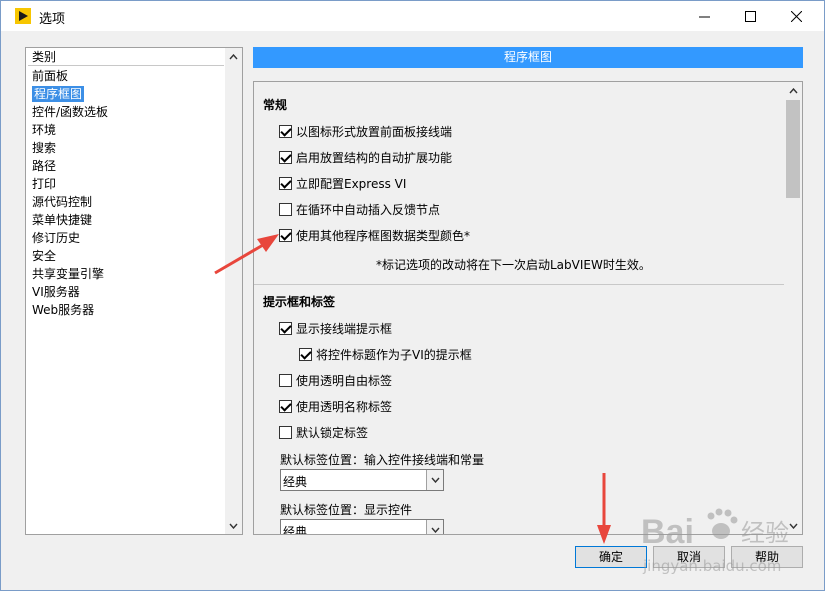 The image size is (825, 591). I want to click on option-row: 使用透明名称标签, so click(335, 406).